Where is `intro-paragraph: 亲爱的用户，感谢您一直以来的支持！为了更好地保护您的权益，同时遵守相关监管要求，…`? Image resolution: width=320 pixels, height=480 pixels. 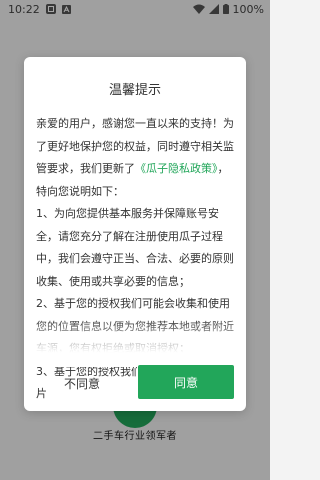
intro-paragraph: 亲爱的用户，感谢您一直以来的支持！为了更好地保护您的权益，同时遵守相关监管要求，… is located at coordinates (136, 158).